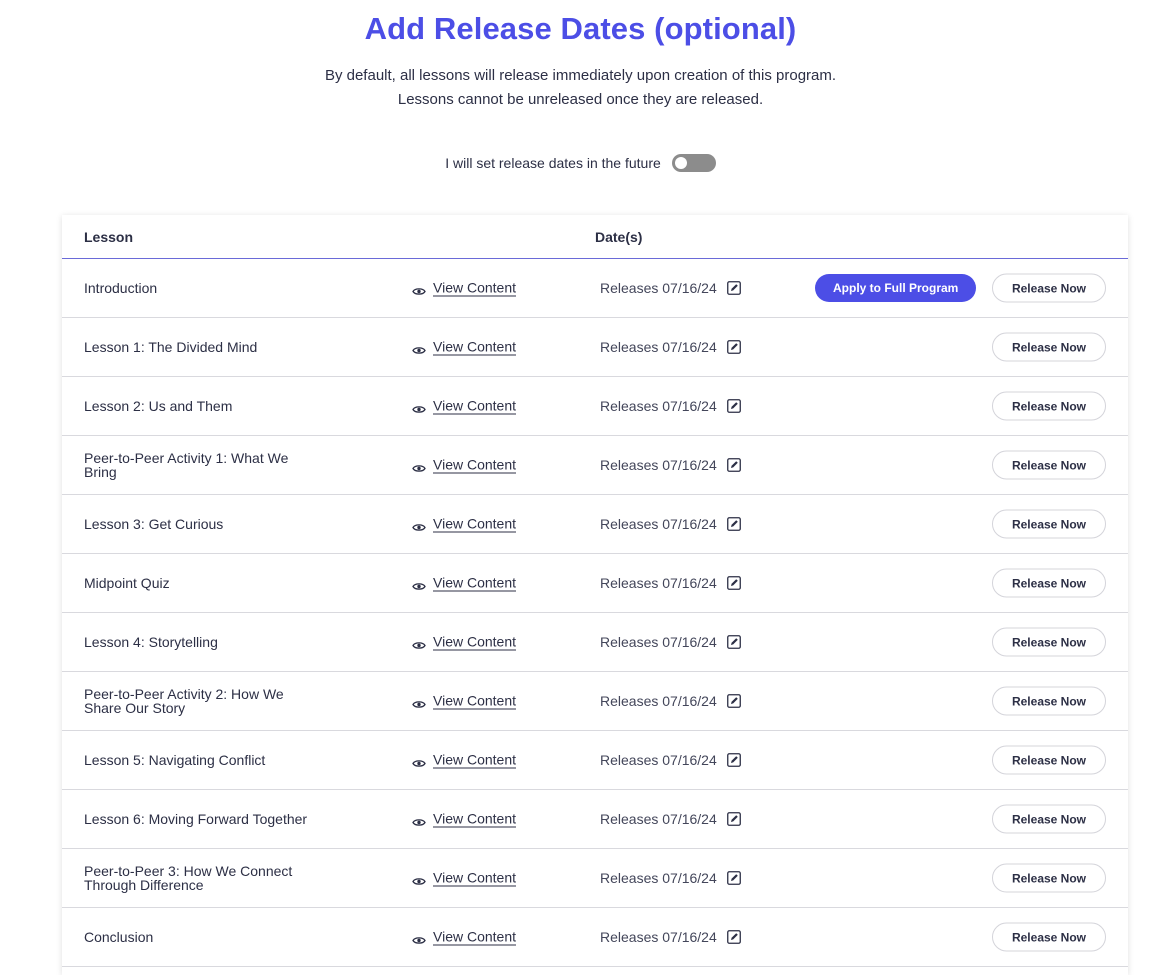  I want to click on table-header: Lesson Date(s), so click(595, 237).